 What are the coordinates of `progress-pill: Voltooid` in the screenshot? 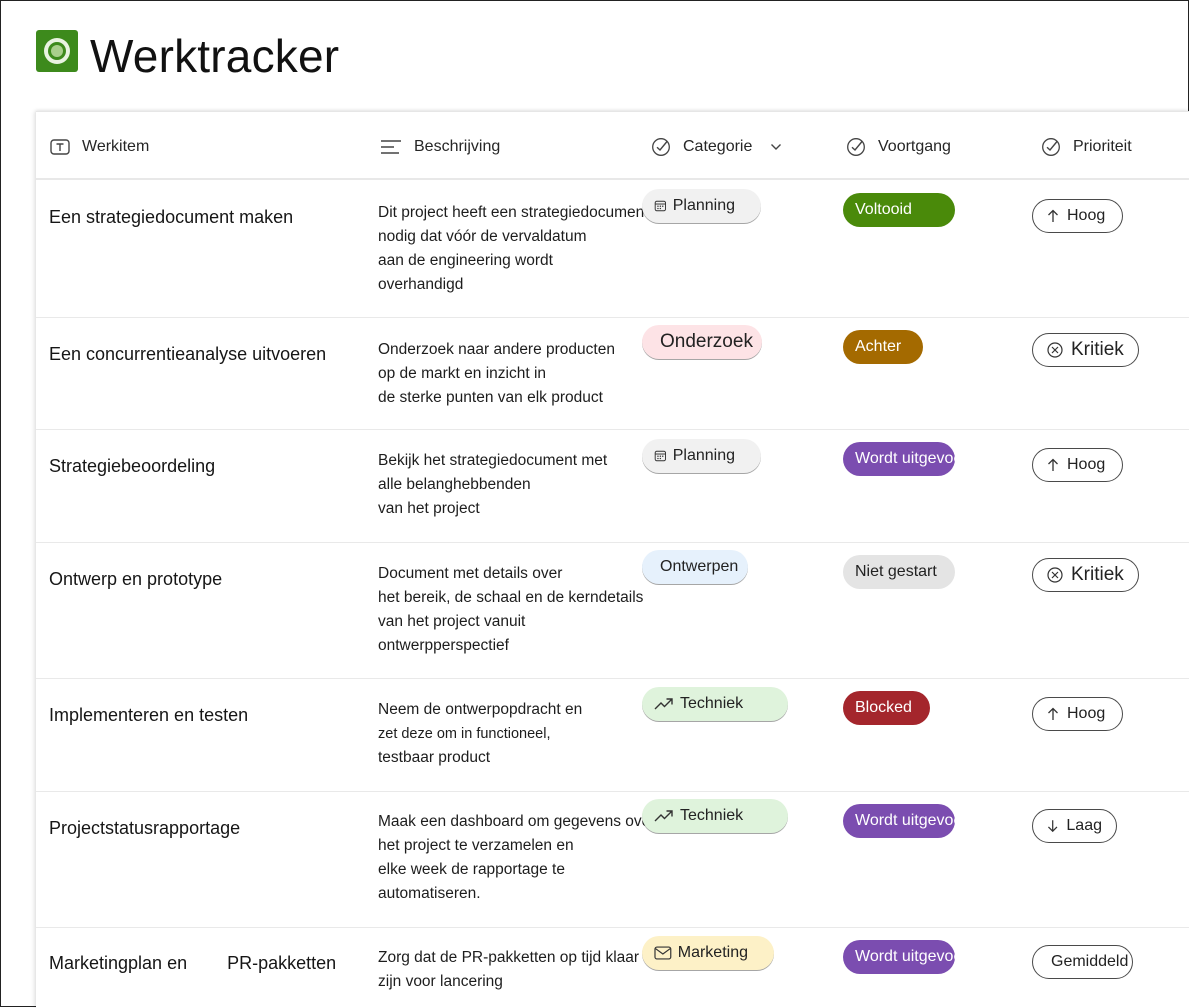 It's located at (899, 210).